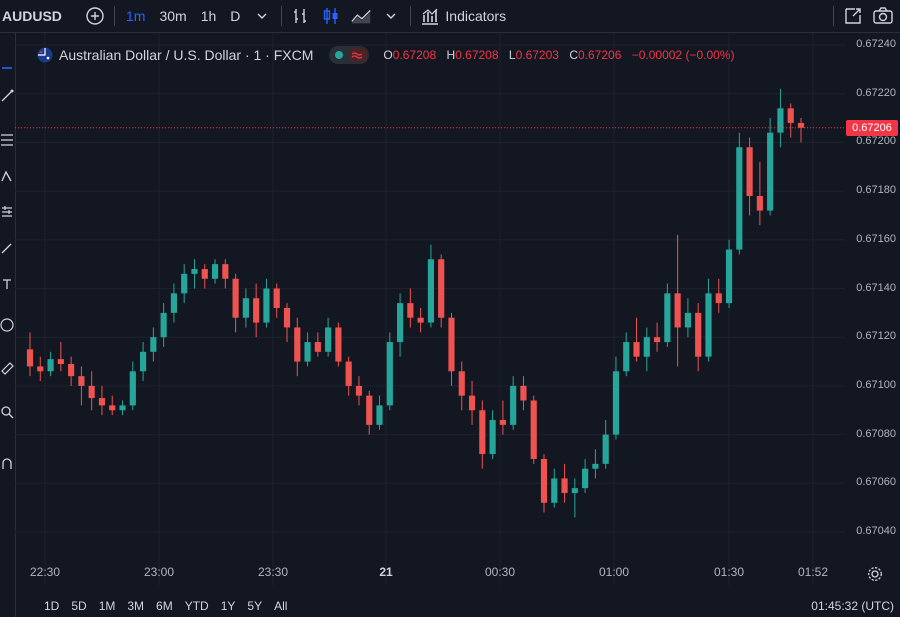 This screenshot has width=900, height=617. What do you see at coordinates (7, 140) in the screenshot?
I see `fib-retracement-icon` at bounding box center [7, 140].